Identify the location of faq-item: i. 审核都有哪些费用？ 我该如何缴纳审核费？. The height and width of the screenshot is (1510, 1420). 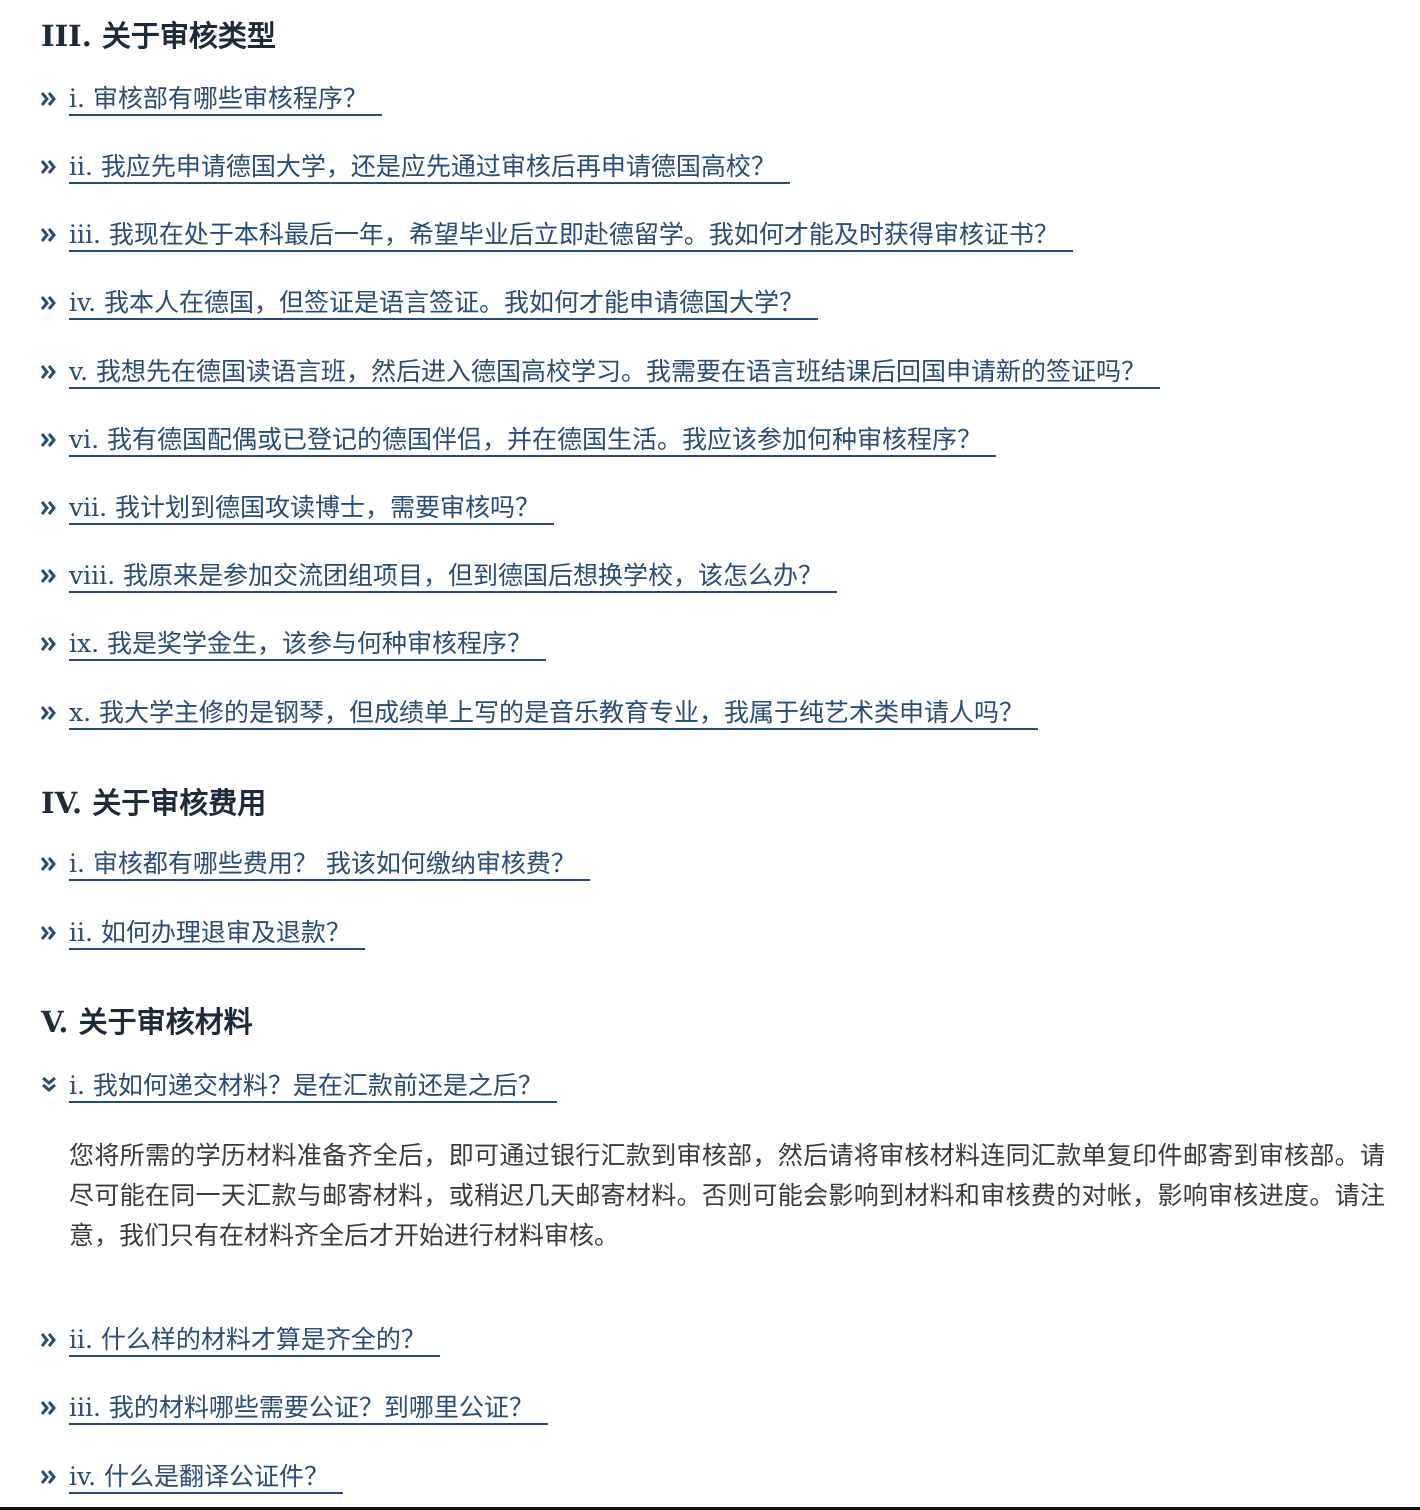
(314, 866).